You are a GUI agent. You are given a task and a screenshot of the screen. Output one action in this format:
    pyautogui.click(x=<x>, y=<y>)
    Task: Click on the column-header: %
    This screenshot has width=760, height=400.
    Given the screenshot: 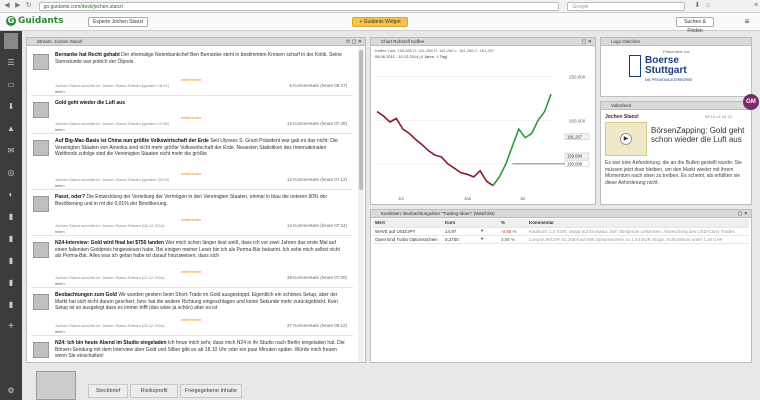 What is the action you would take?
    pyautogui.click(x=513, y=223)
    